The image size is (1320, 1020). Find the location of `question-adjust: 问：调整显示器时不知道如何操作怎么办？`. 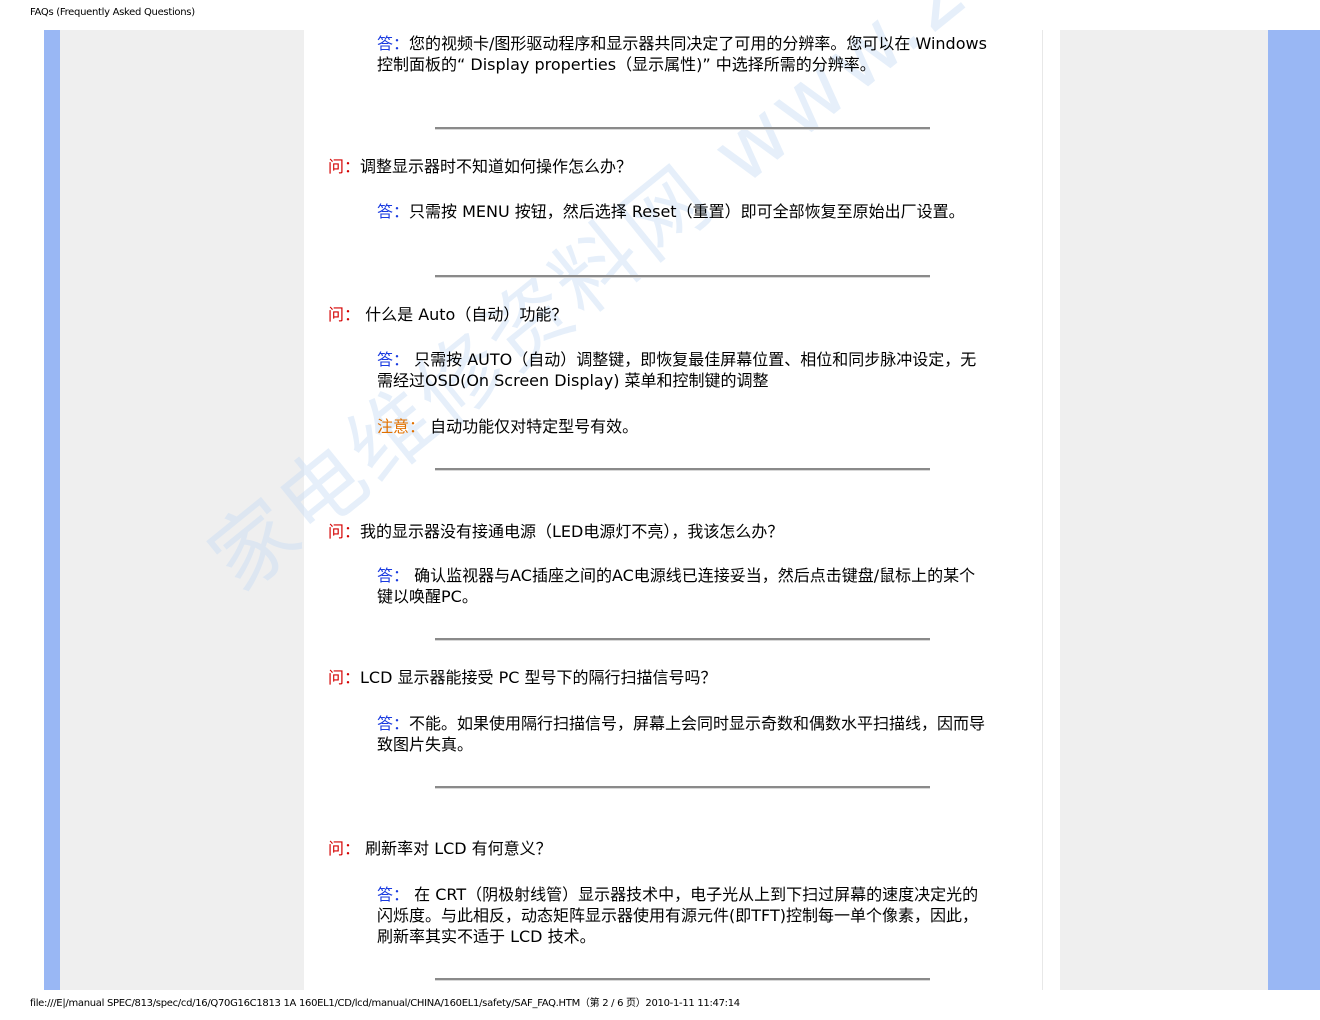

question-adjust: 问：调整显示器时不知道如何操作怎么办？ is located at coordinates (678, 166).